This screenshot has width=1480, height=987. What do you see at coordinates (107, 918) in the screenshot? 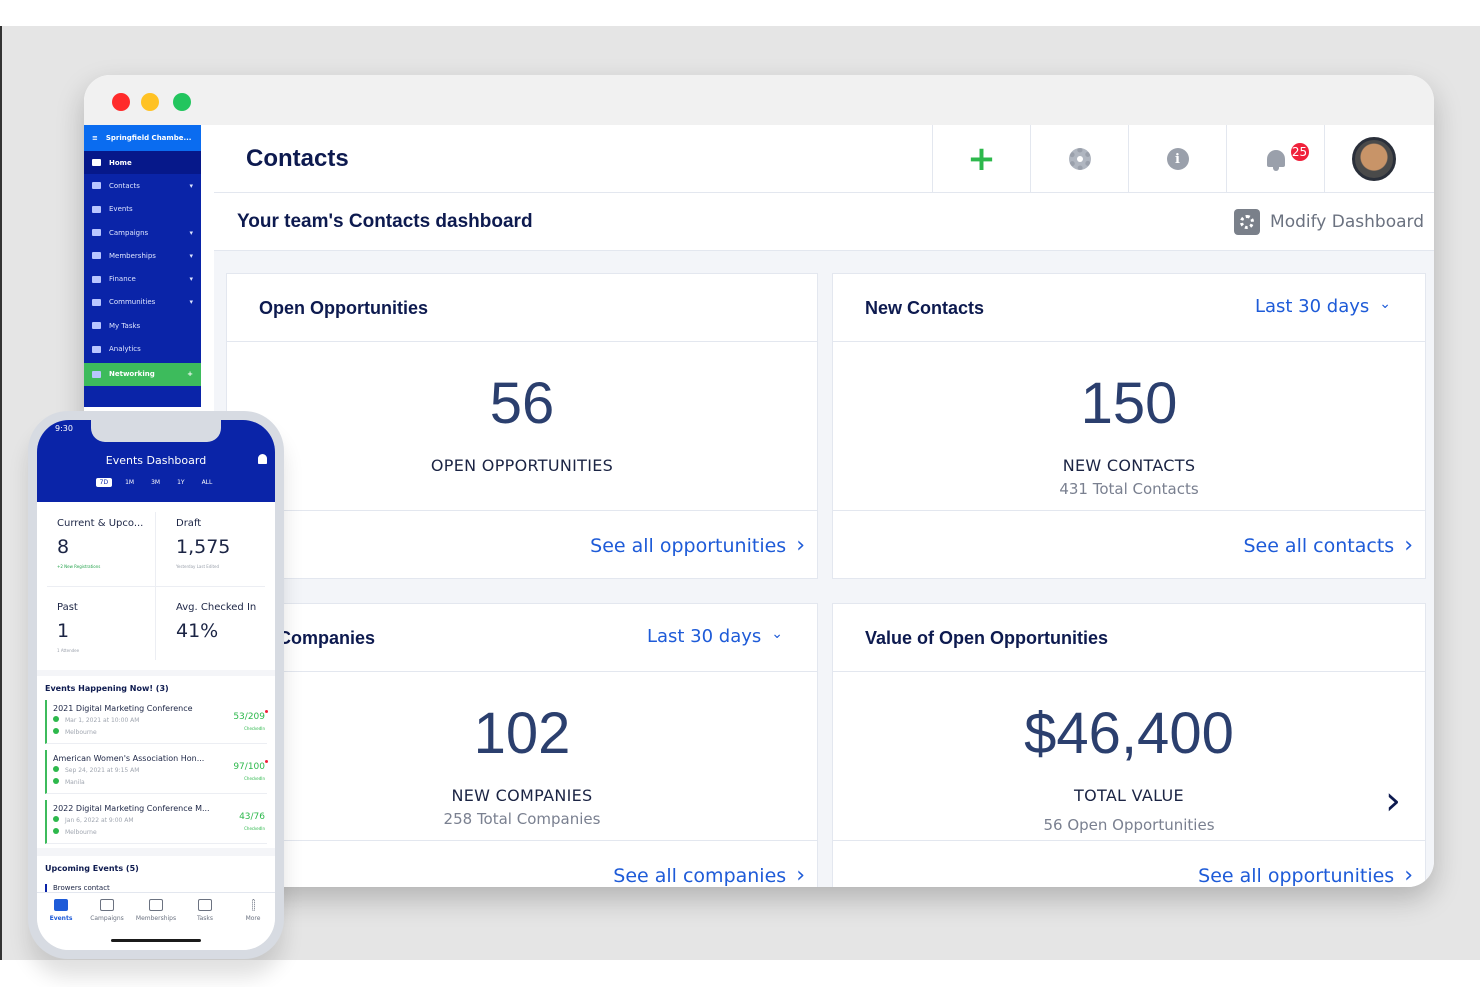
I see `tab-label: Campaigns` at bounding box center [107, 918].